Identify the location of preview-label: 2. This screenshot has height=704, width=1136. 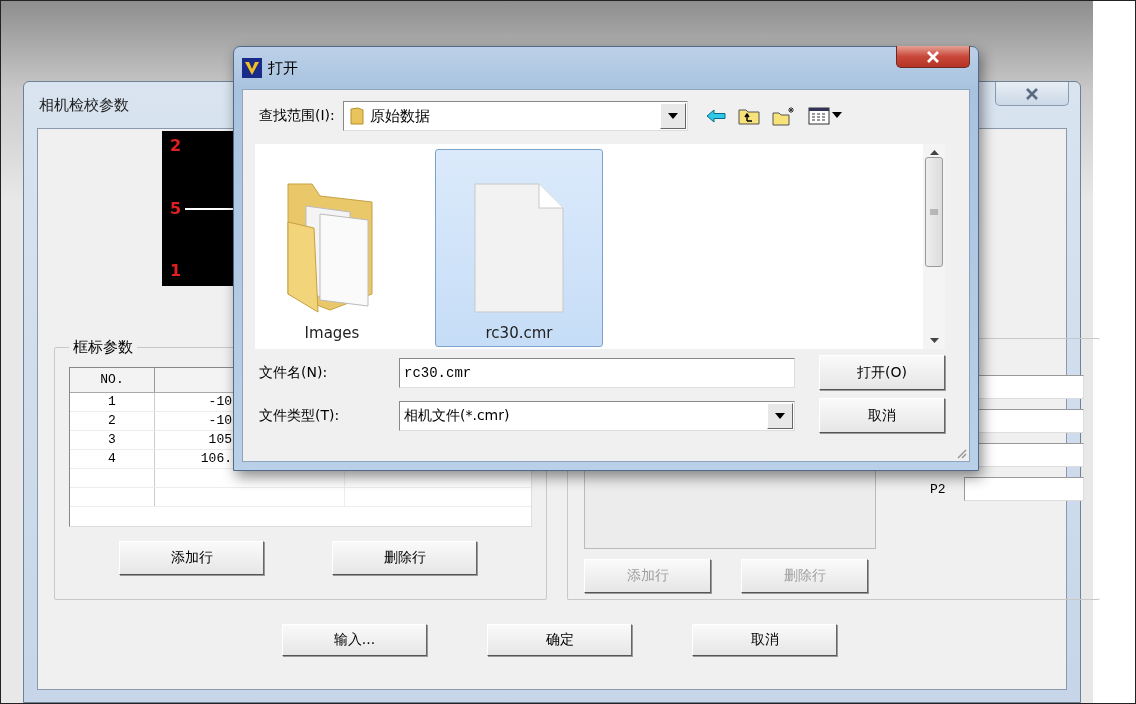
(176, 146).